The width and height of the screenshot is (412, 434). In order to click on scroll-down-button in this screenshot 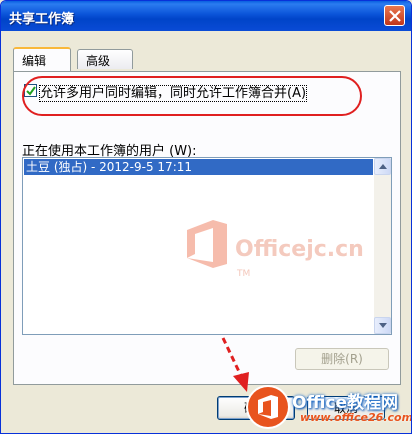, I will do `click(382, 325)`.